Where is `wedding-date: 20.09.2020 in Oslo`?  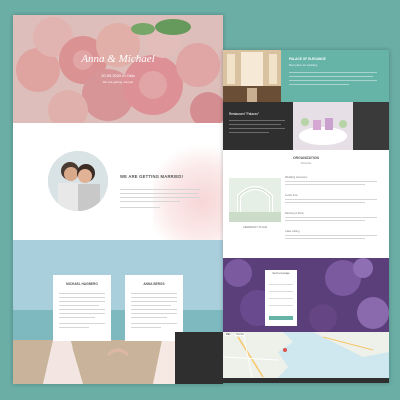
wedding-date: 20.09.2020 in Oslo is located at coordinates (118, 75).